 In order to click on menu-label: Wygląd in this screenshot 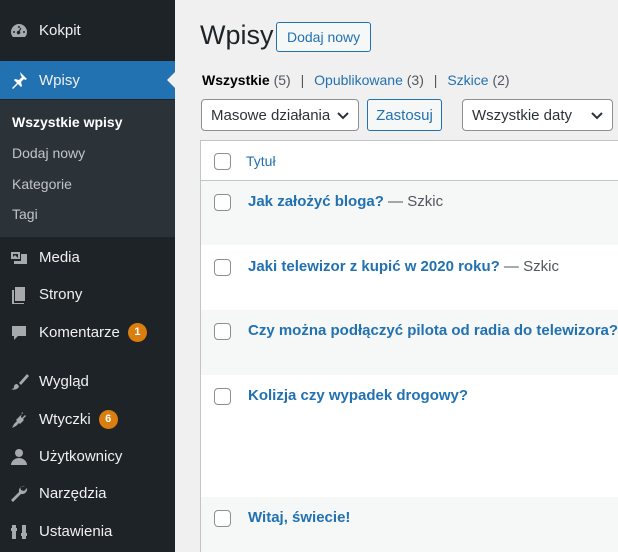, I will do `click(64, 381)`.